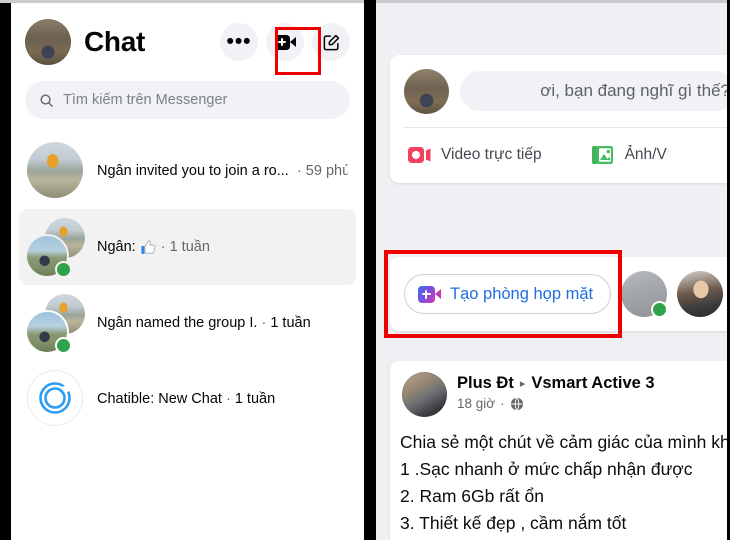  Describe the element at coordinates (472, 496) in the screenshot. I see `post-line: 2. Ram 6Gb rất ổn` at that location.